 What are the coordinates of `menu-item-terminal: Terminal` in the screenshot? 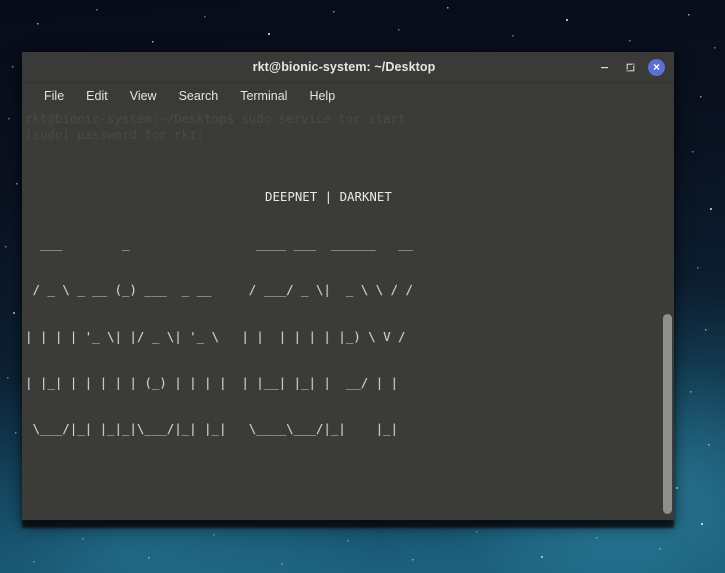 It's located at (263, 96).